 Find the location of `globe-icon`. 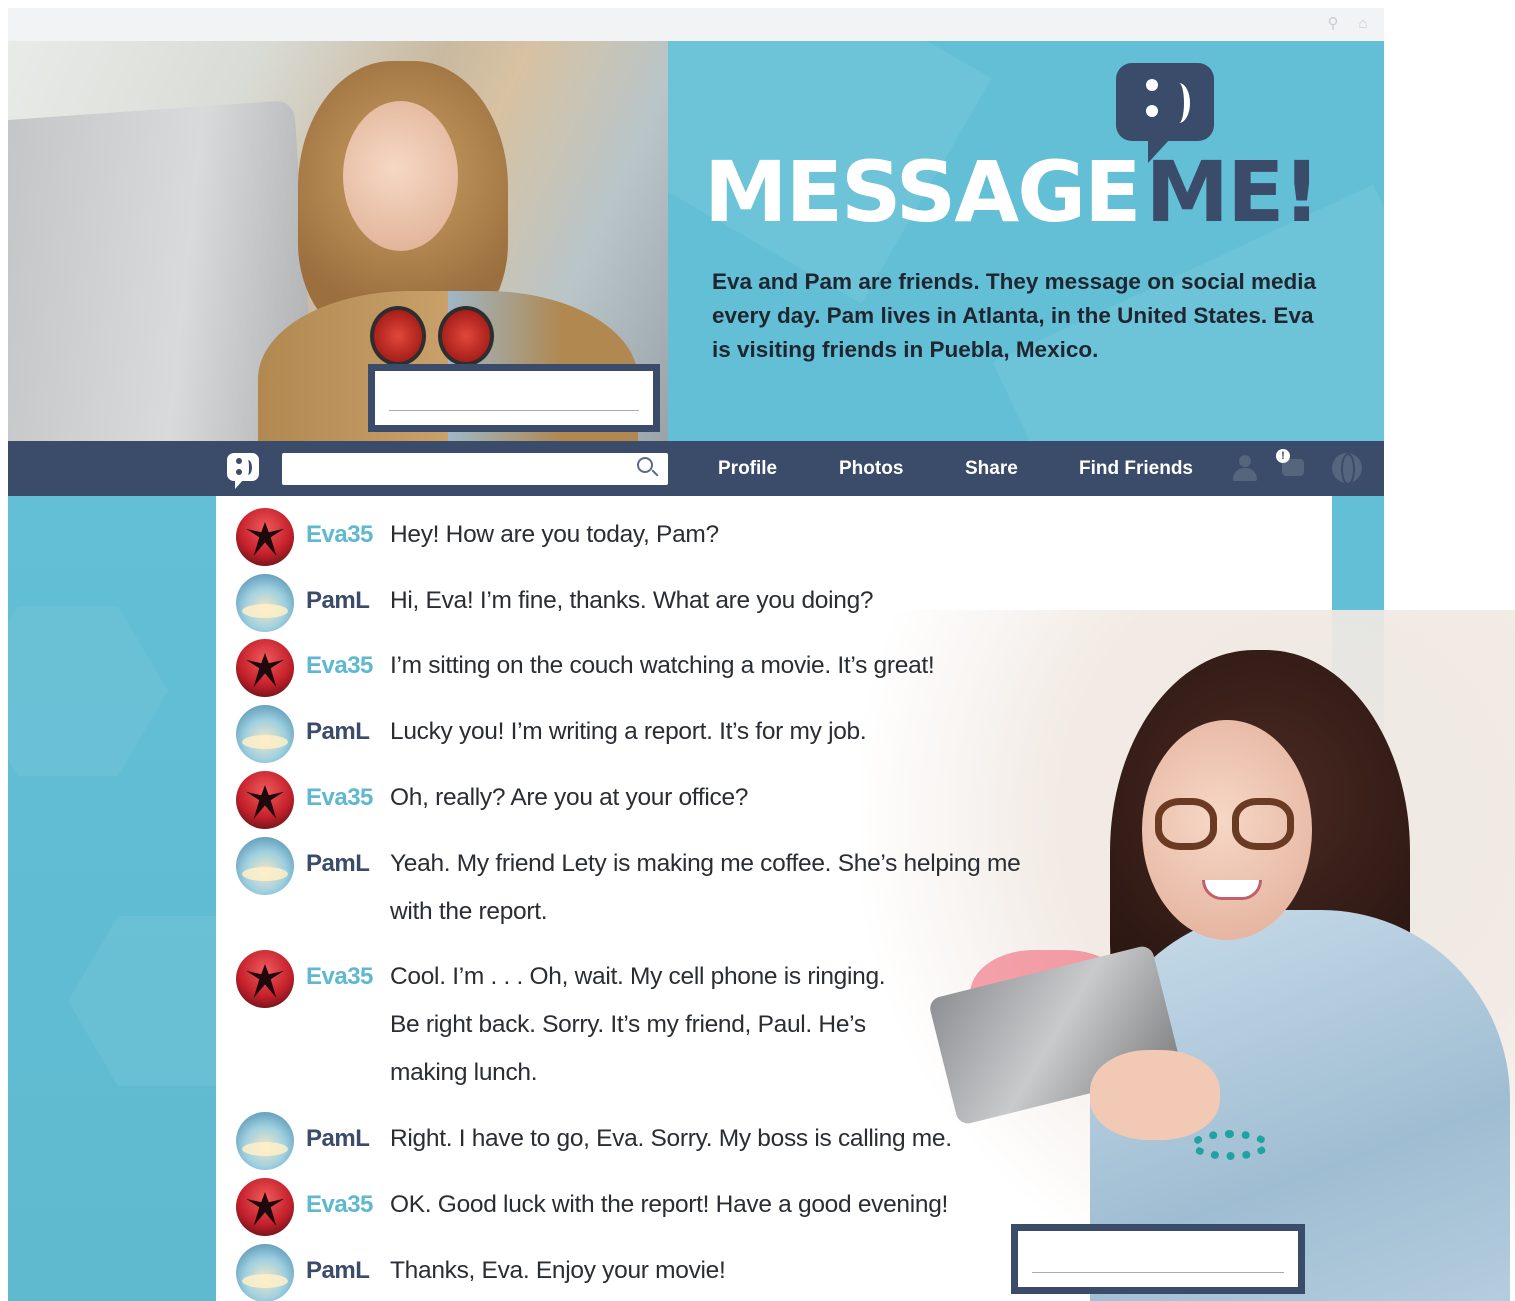

globe-icon is located at coordinates (1347, 469).